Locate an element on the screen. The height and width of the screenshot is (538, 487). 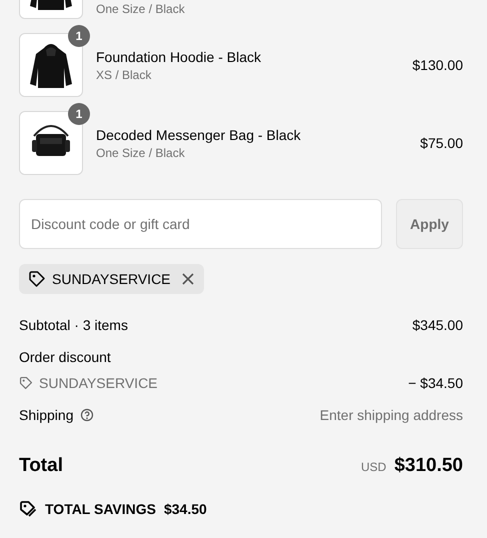
product-price: $75.00 is located at coordinates (441, 143).